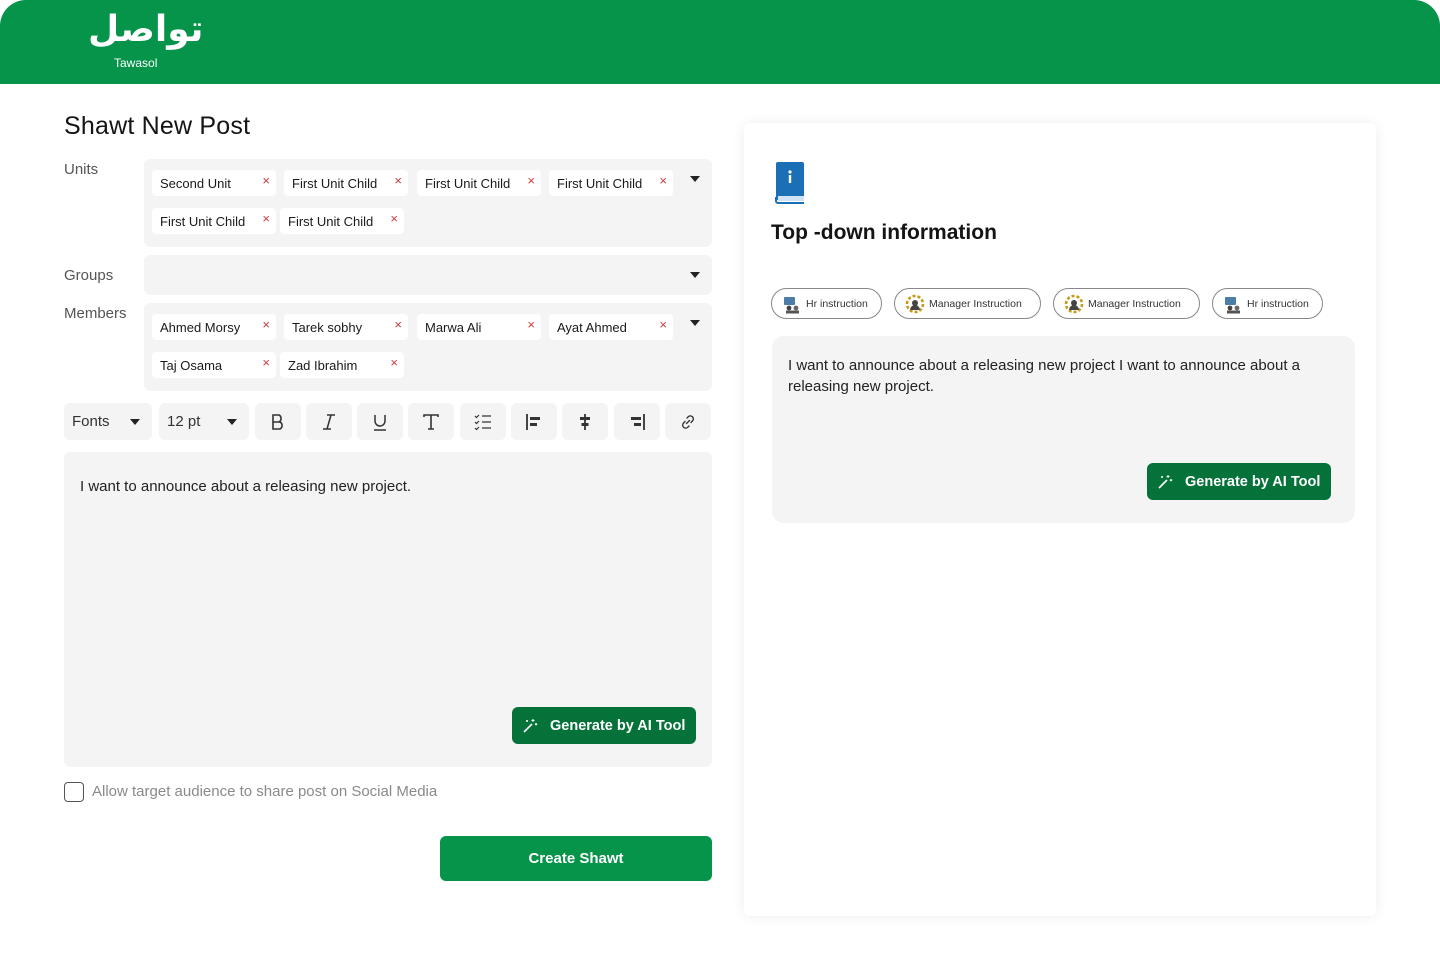 This screenshot has width=1440, height=971. I want to click on member-chip-label: Tarek sobhy, so click(327, 327).